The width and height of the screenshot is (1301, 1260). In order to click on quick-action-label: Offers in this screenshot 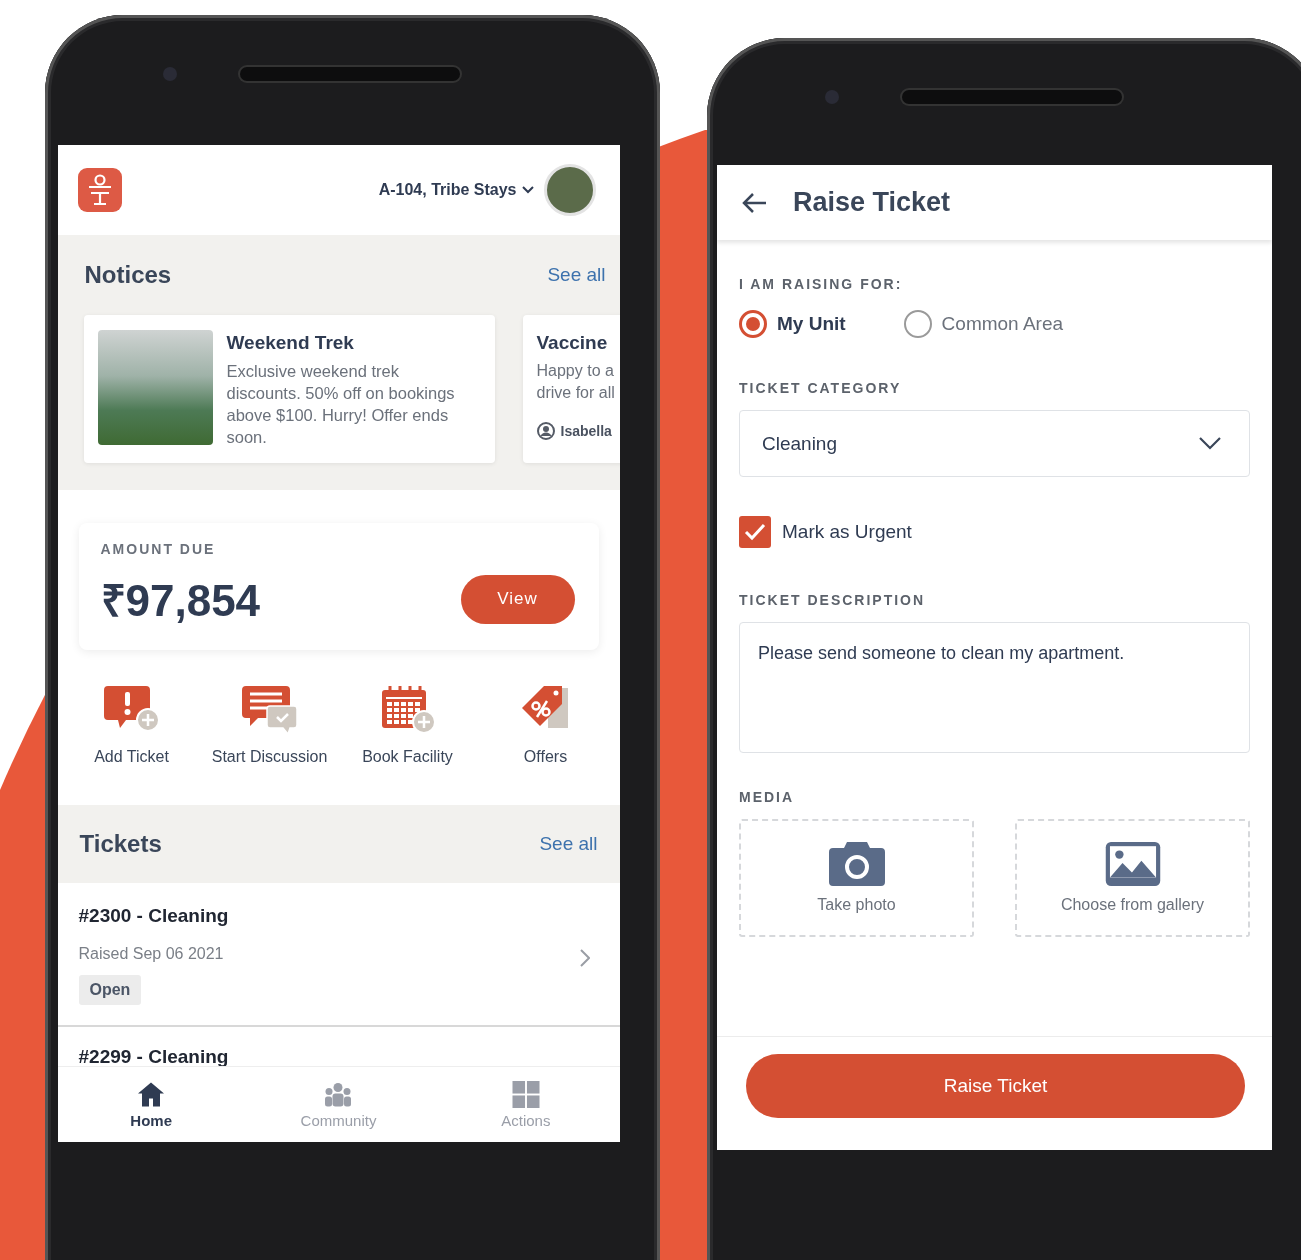, I will do `click(545, 757)`.